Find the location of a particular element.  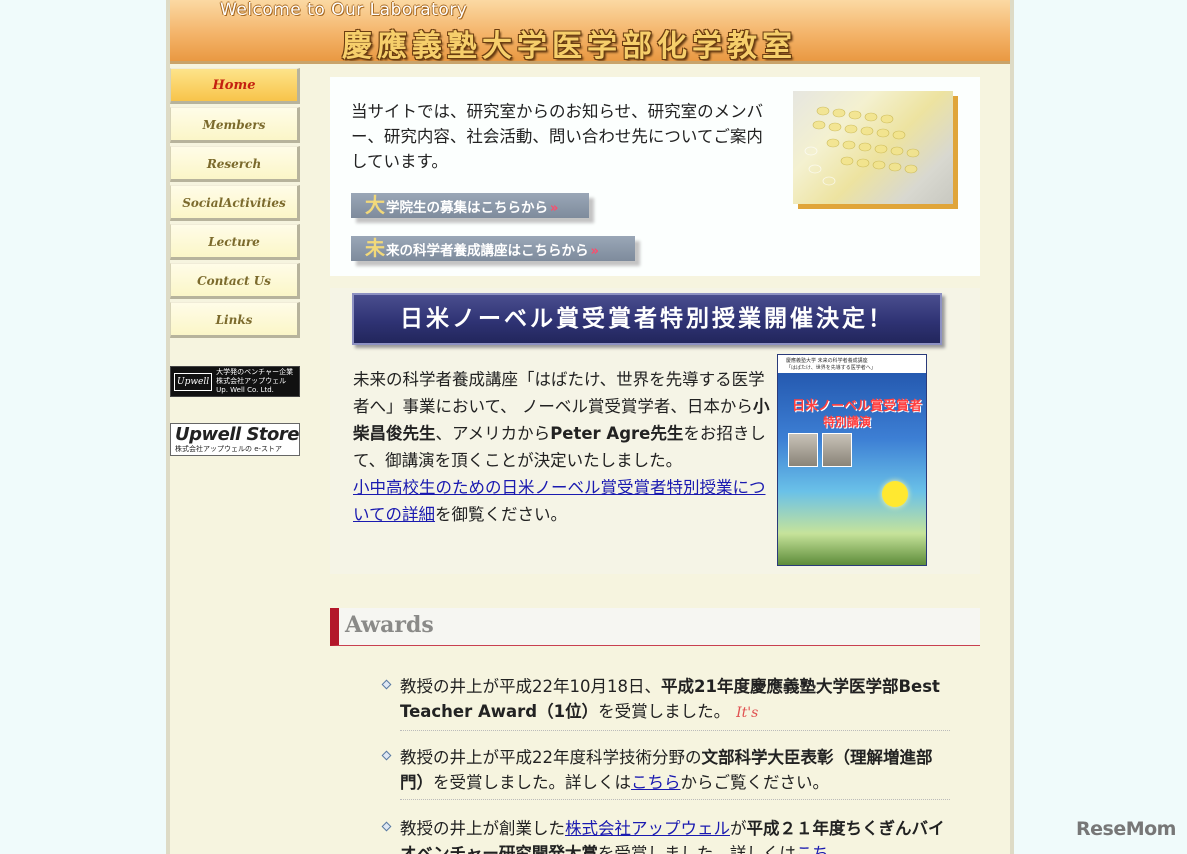

nav-item-reserch: Reserch is located at coordinates (235, 164).